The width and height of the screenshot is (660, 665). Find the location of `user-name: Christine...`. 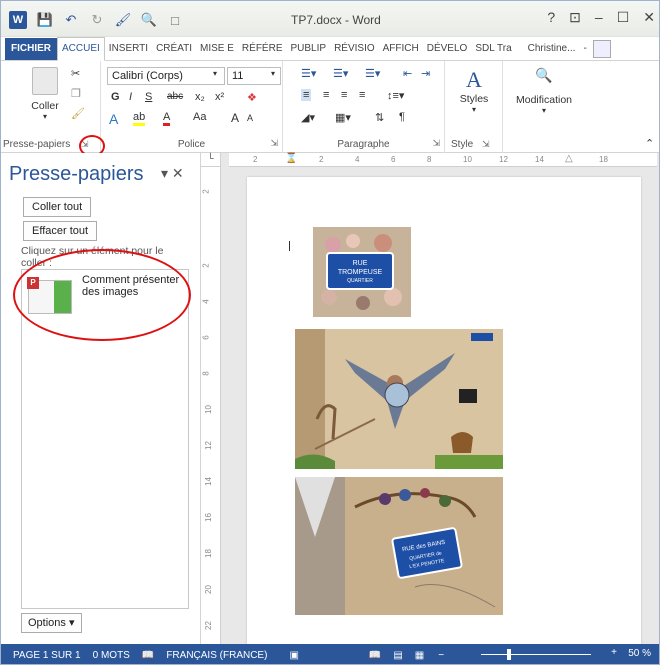

user-name: Christine... is located at coordinates (552, 49).